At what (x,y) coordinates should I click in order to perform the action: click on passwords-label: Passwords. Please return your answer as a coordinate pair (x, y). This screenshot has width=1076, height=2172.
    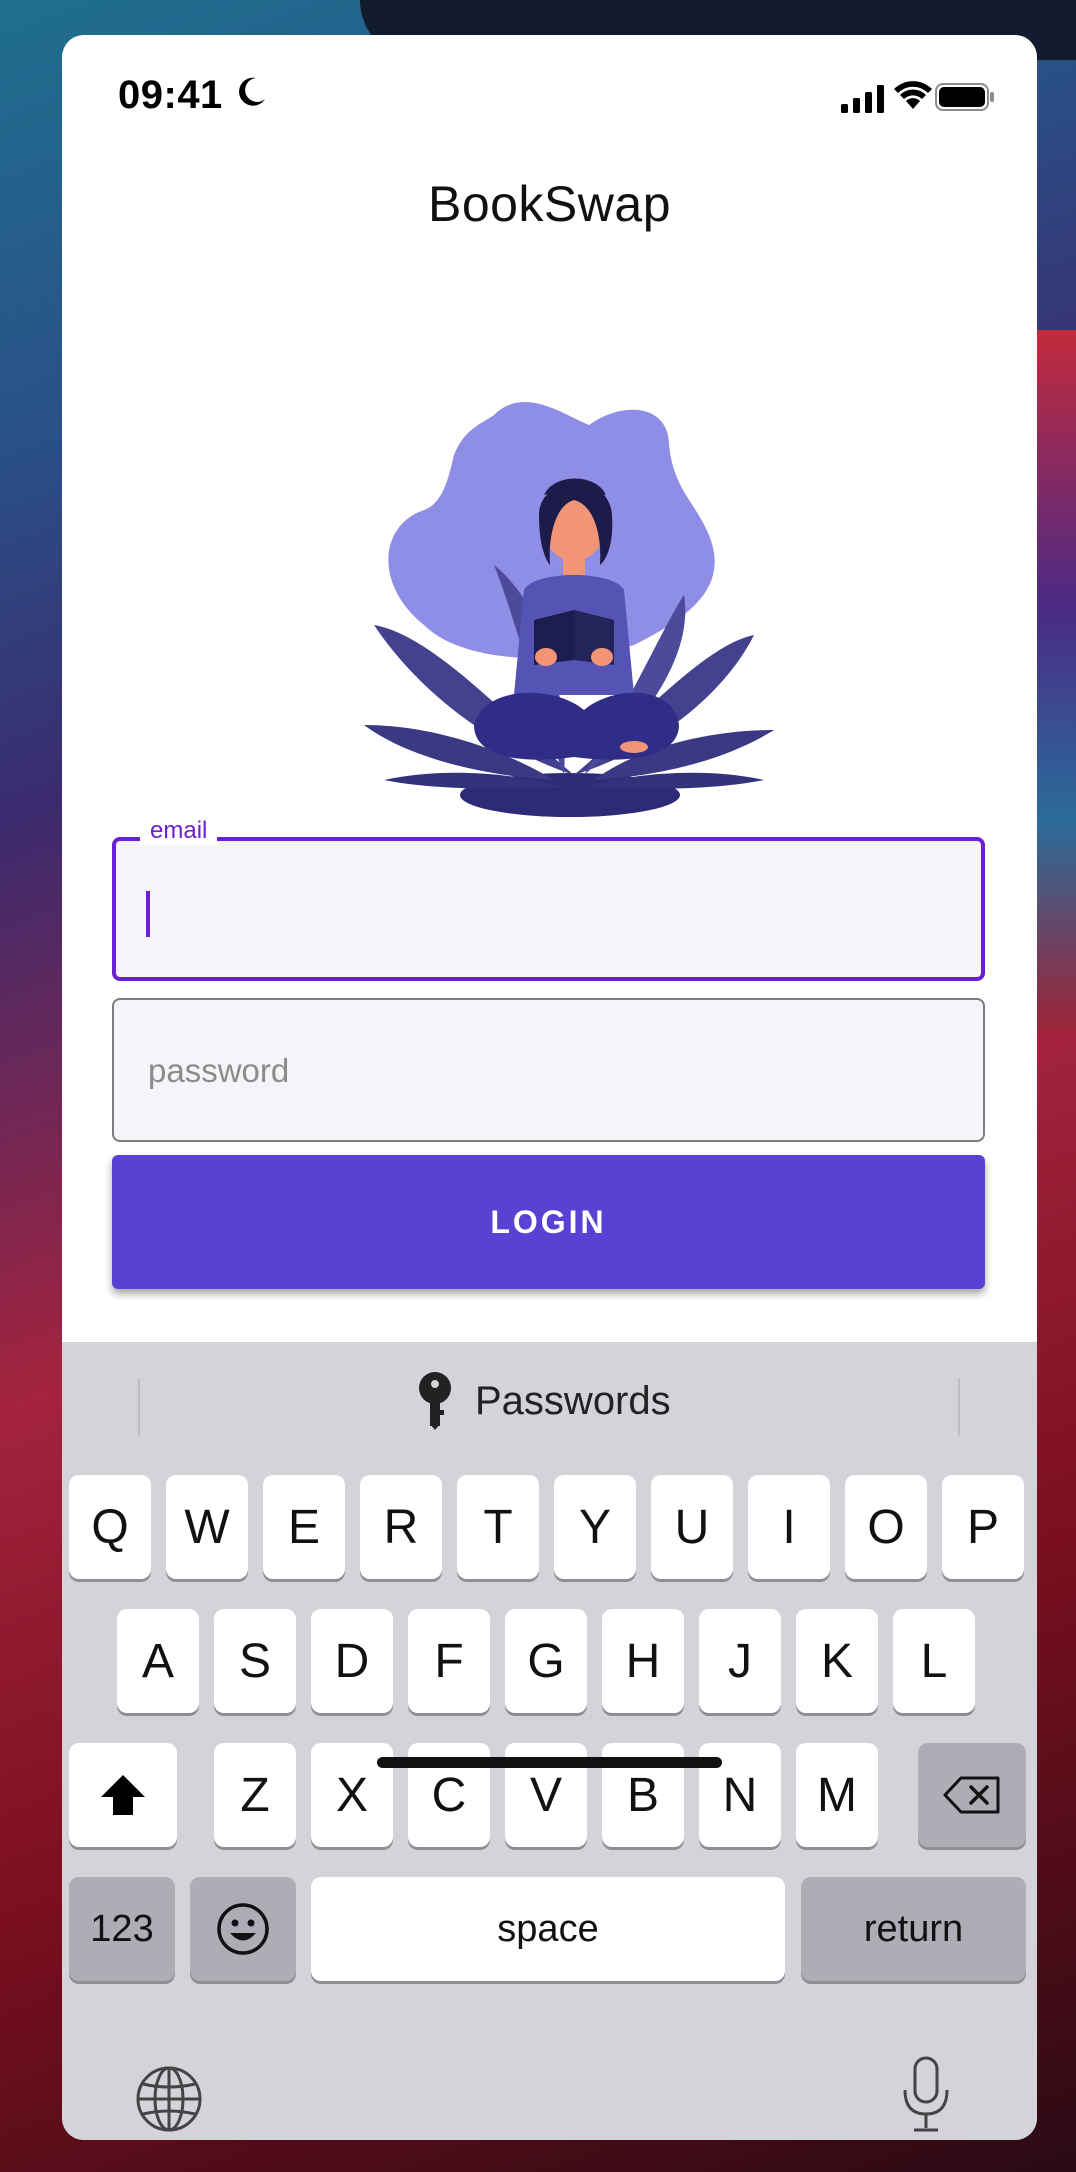
    Looking at the image, I should click on (573, 1400).